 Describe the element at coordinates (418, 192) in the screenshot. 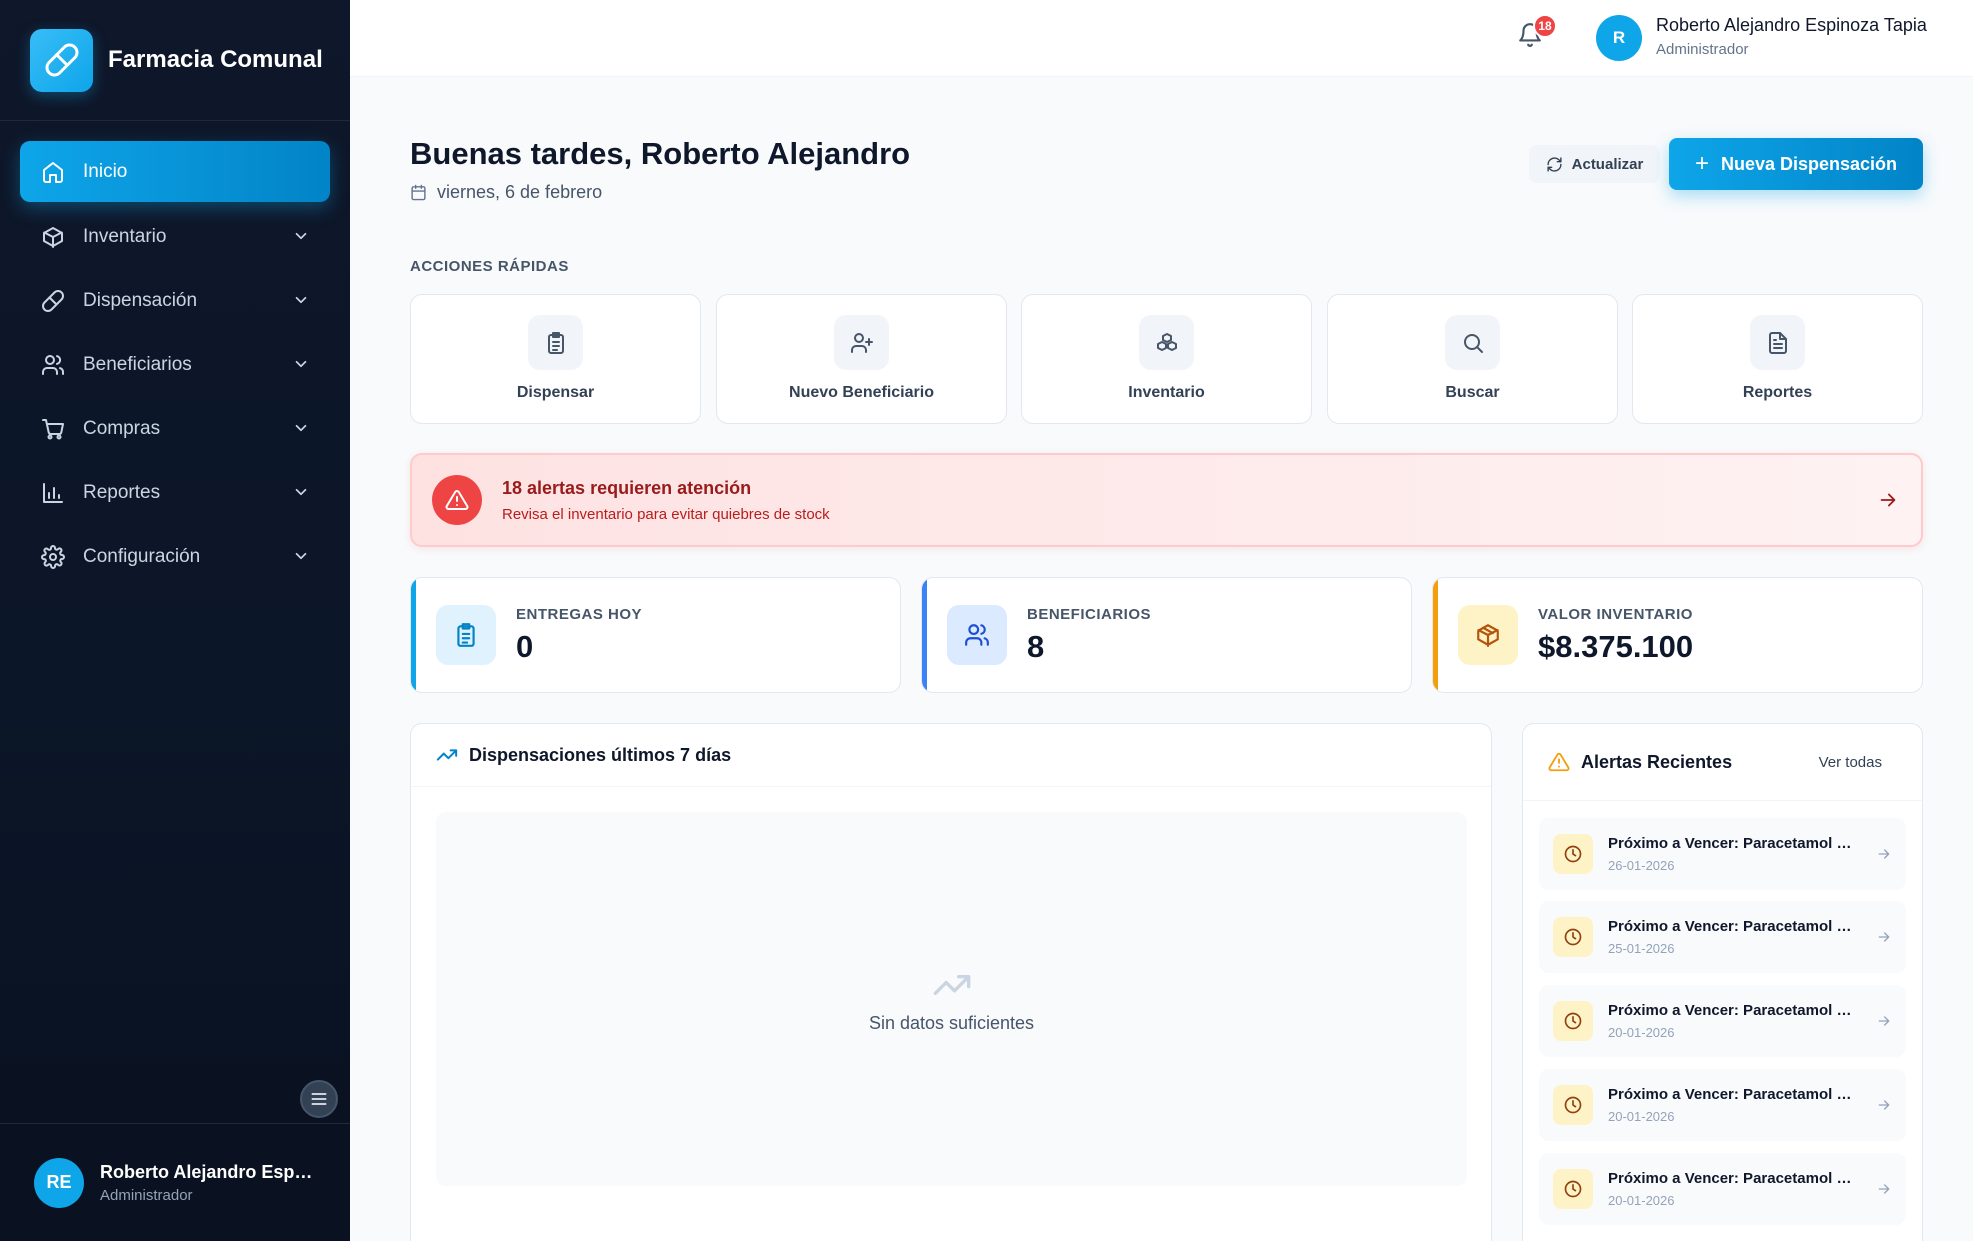

I see `calendar-icon` at that location.